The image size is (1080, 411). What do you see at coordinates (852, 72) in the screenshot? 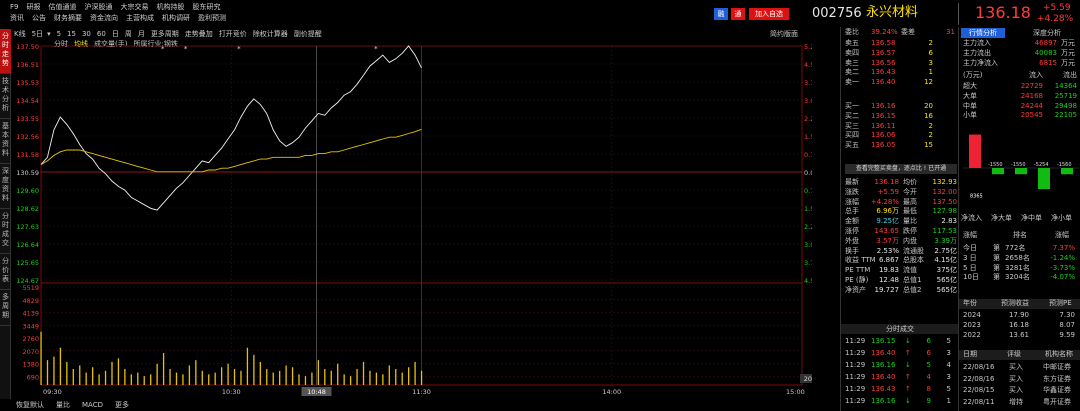
I see `level-label: 卖二` at bounding box center [852, 72].